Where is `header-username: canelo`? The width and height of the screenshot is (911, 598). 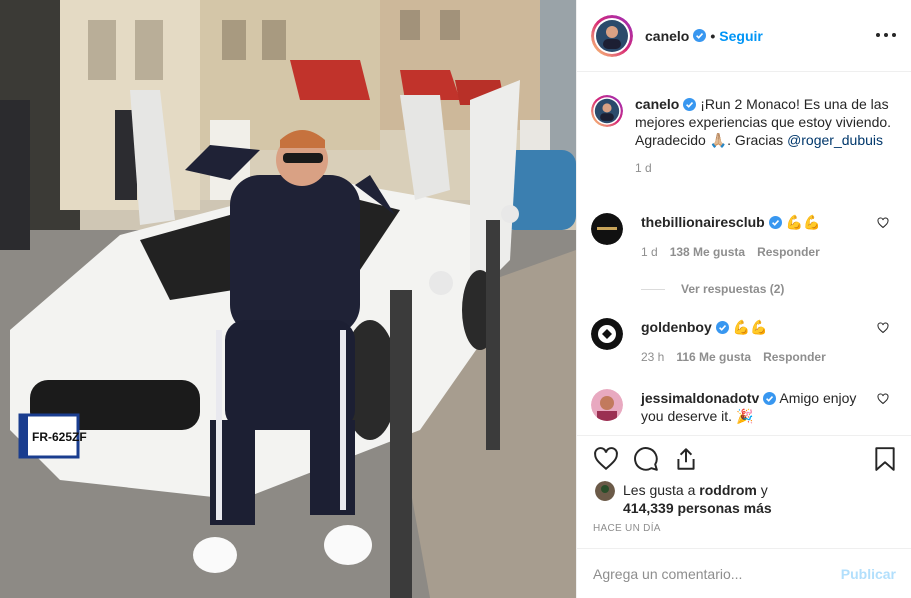
header-username: canelo is located at coordinates (667, 36).